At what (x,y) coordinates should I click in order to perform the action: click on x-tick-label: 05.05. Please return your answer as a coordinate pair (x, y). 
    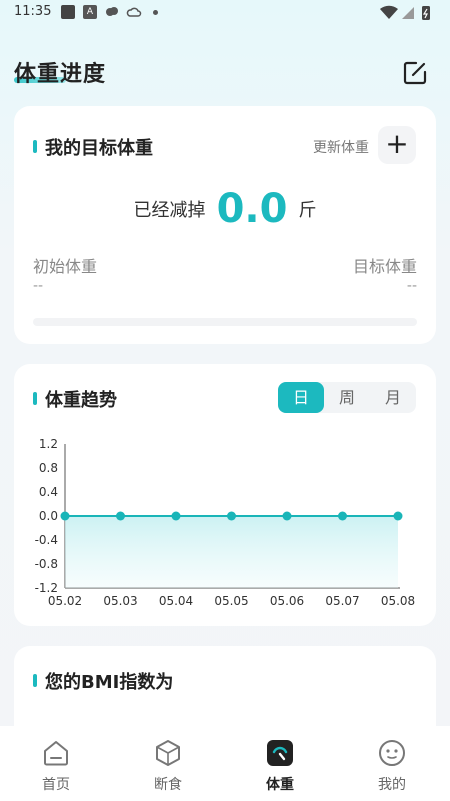
    Looking at the image, I should click on (231, 601).